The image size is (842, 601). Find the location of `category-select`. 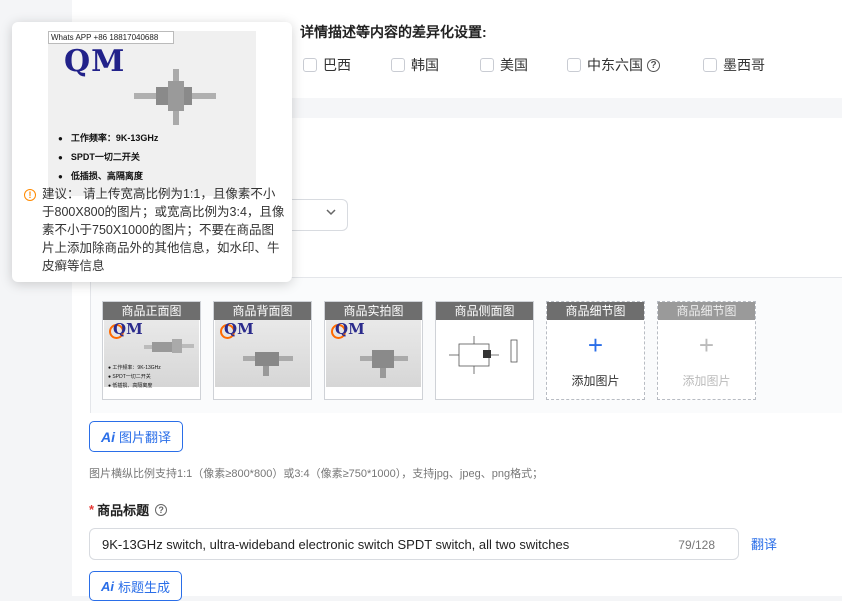

category-select is located at coordinates (316, 215).